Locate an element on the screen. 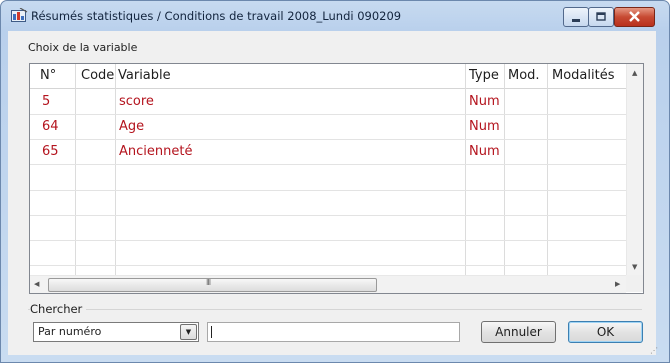 This screenshot has width=670, height=363. search-mode-value: Par numéro is located at coordinates (70, 331).